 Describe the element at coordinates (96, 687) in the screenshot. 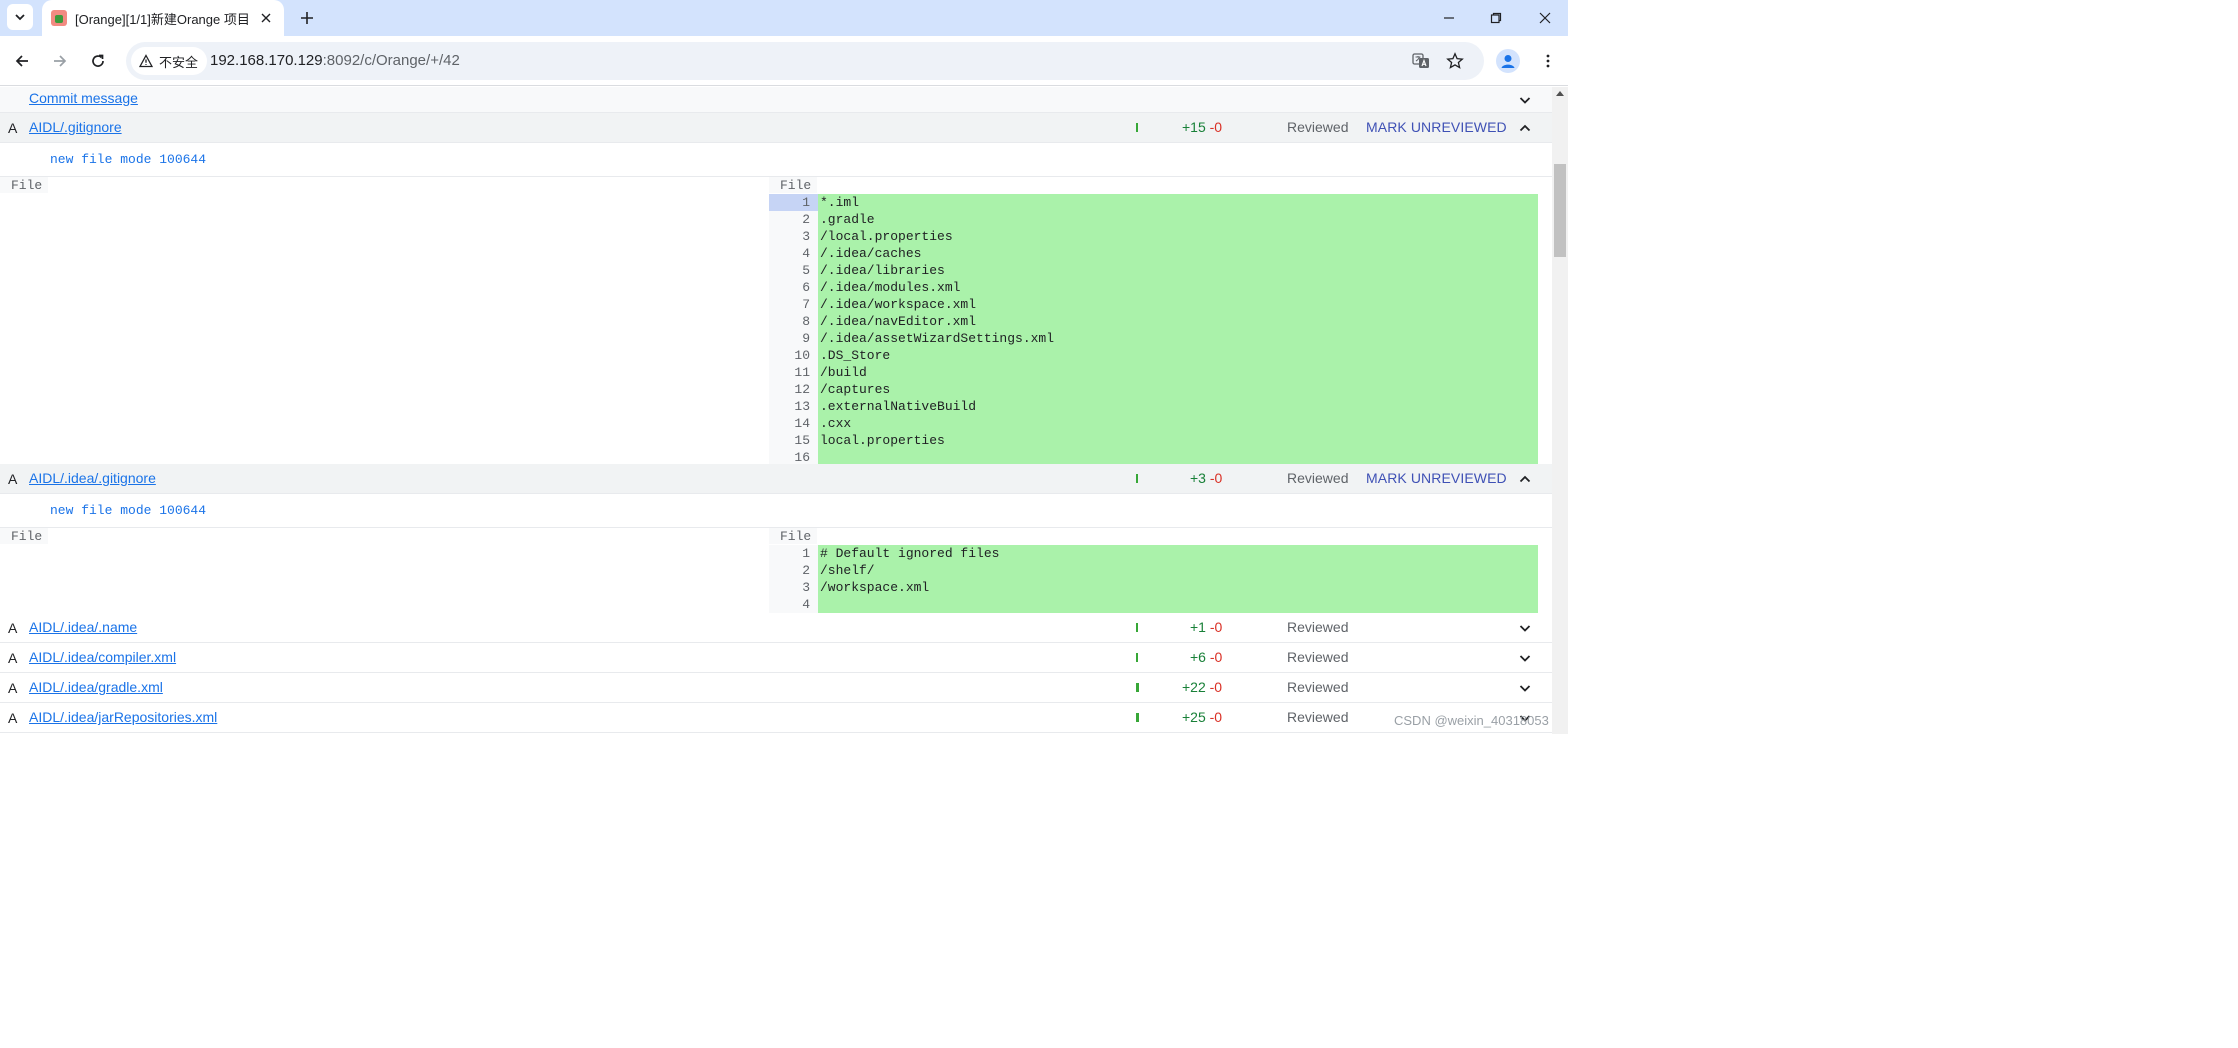

I see `file-path-link: AIDL/.idea/gradle.xml` at that location.